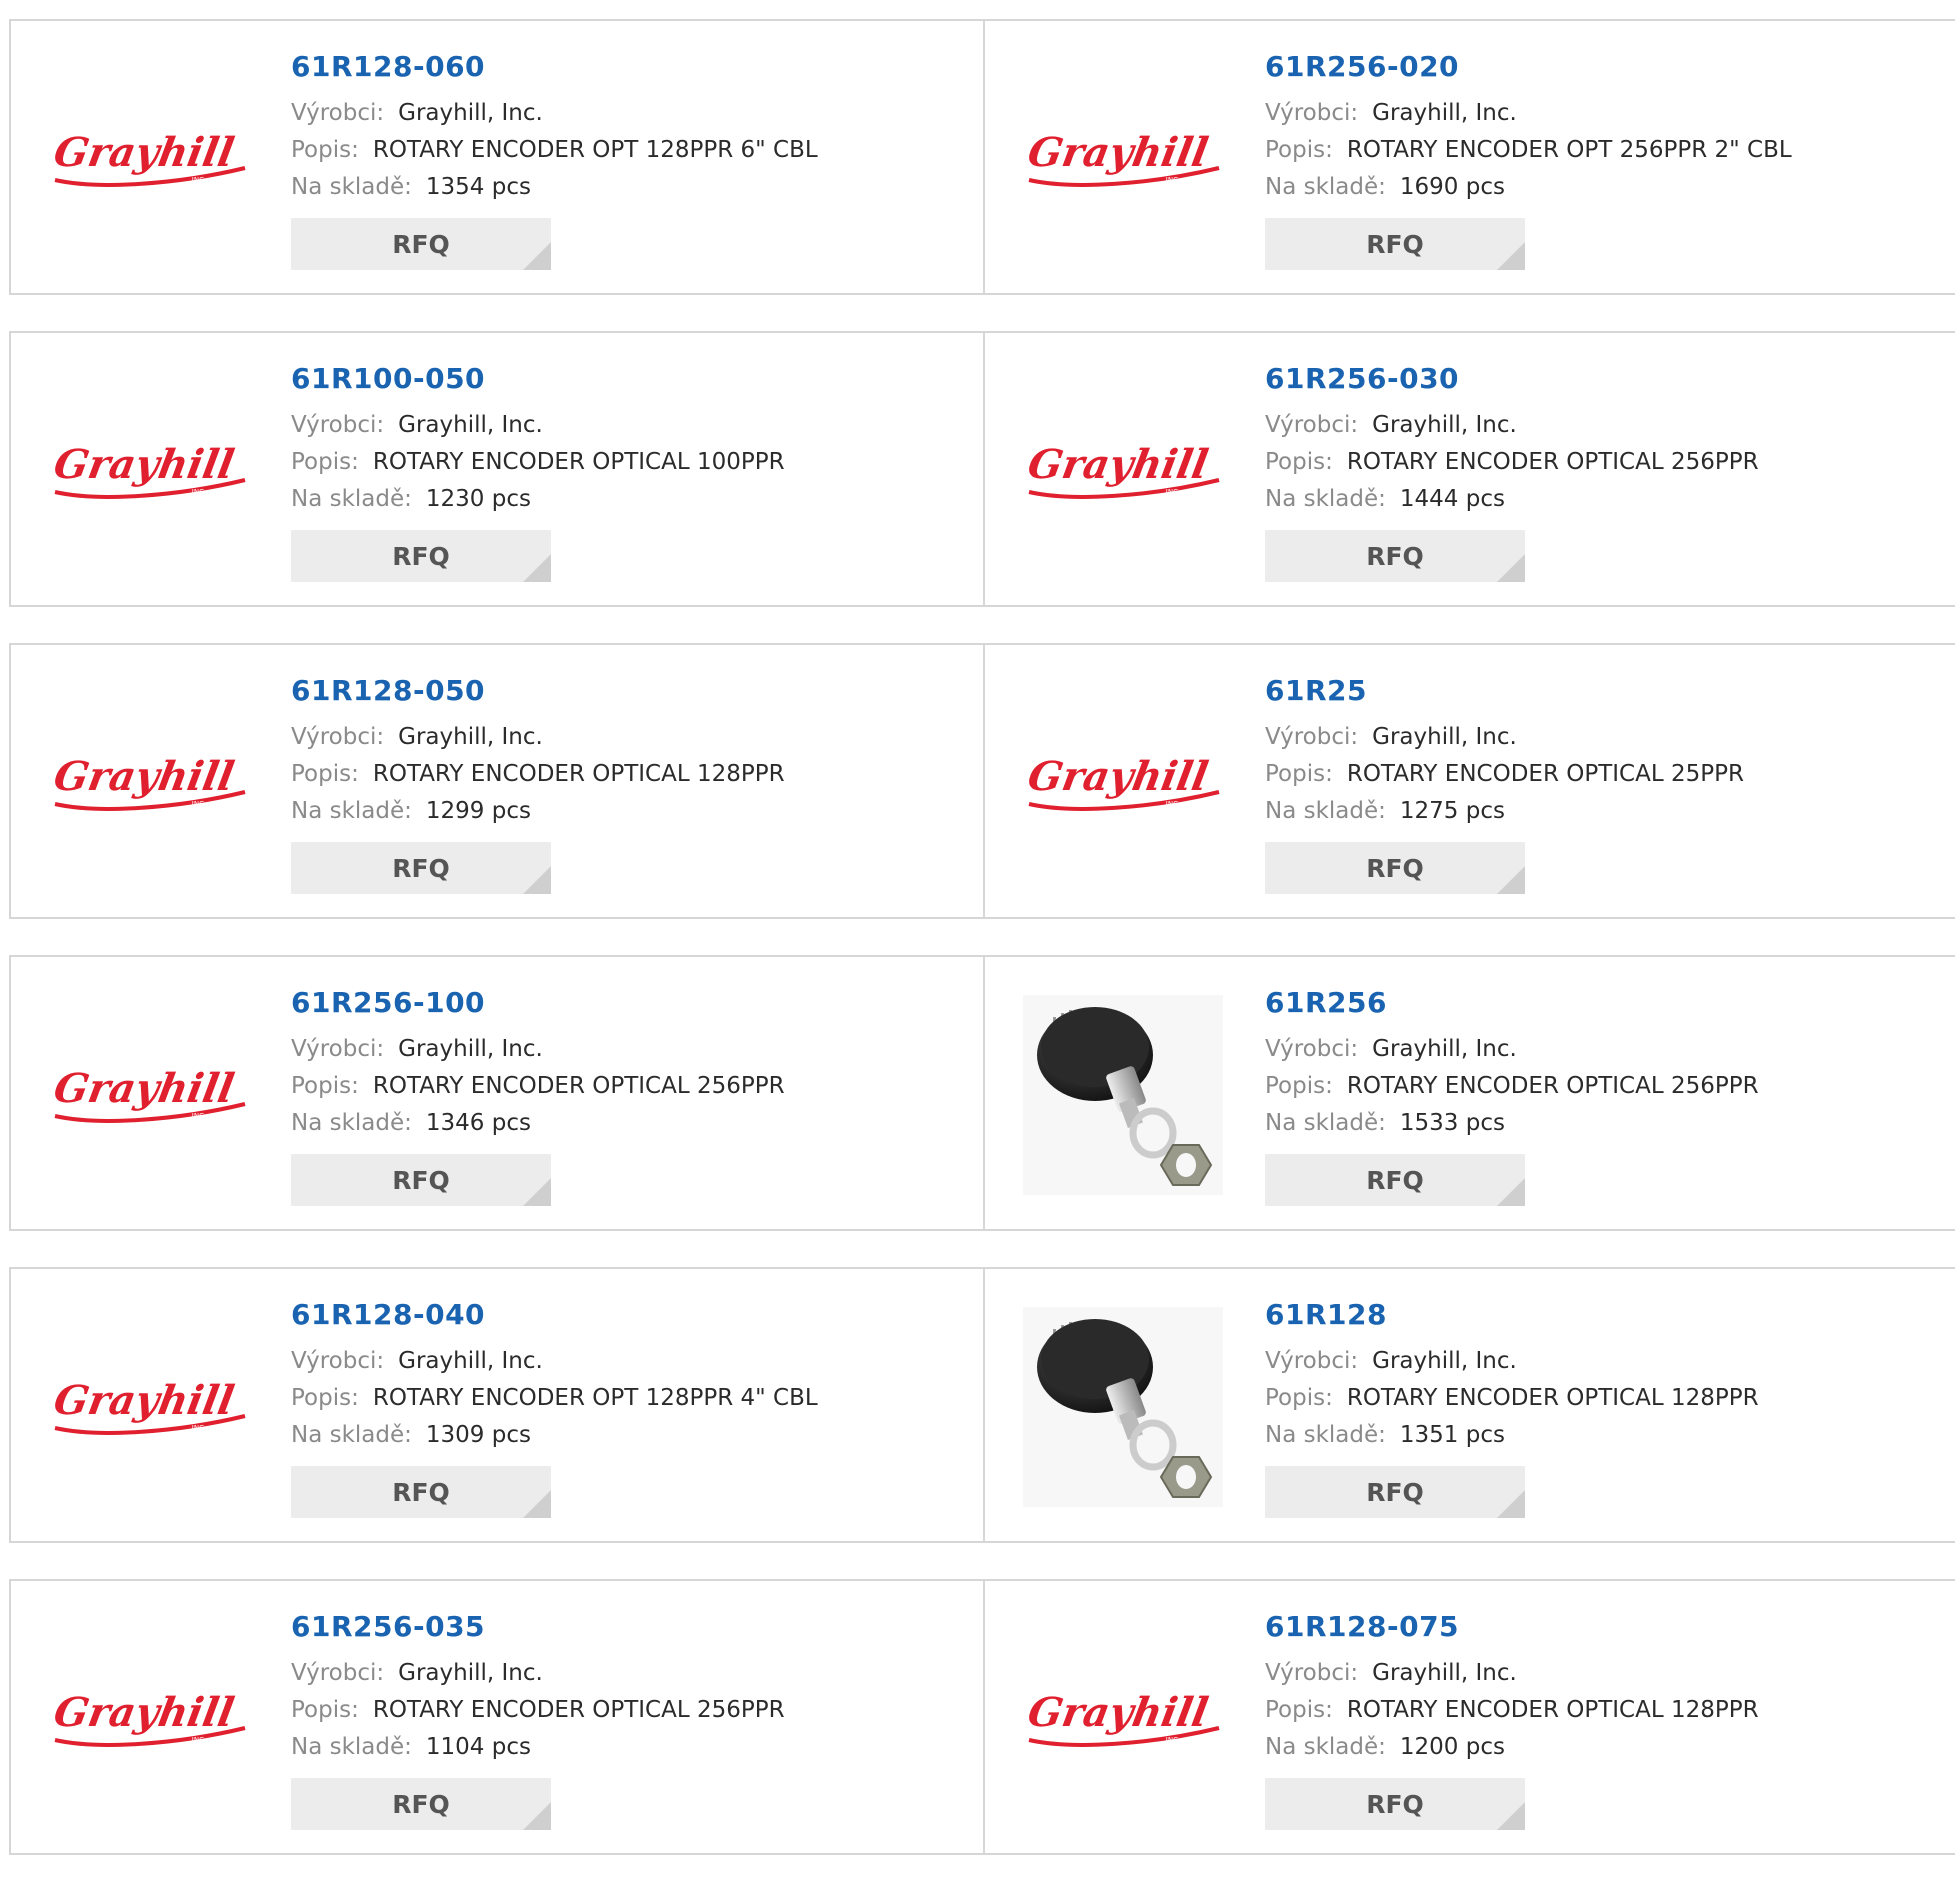 The width and height of the screenshot is (1955, 1891). Describe the element at coordinates (538, 379) in the screenshot. I see `part-number-link: 61R100-050` at that location.